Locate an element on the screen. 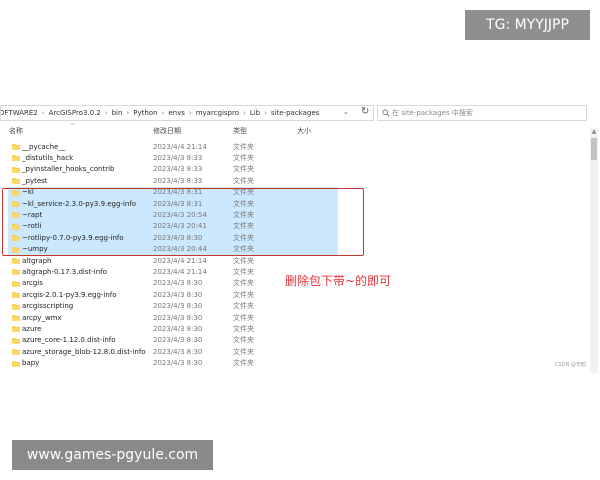 The height and width of the screenshot is (480, 600). row-name: arcgis-2.0.1-py3.9.egg-info is located at coordinates (69, 294).